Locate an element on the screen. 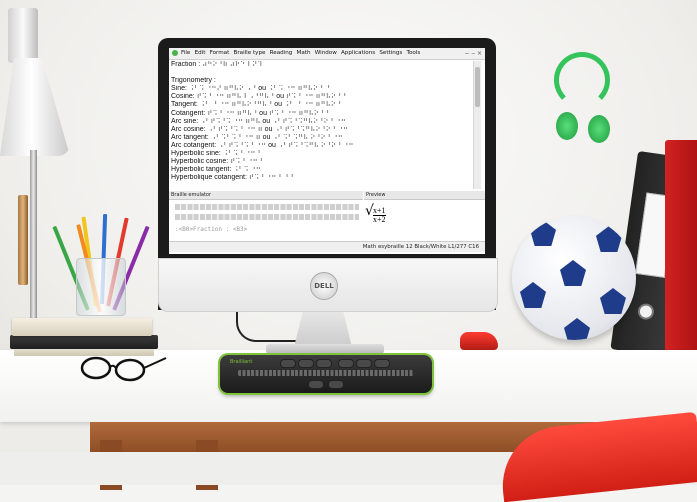  braille-display-device: Brailliant is located at coordinates (326, 374).